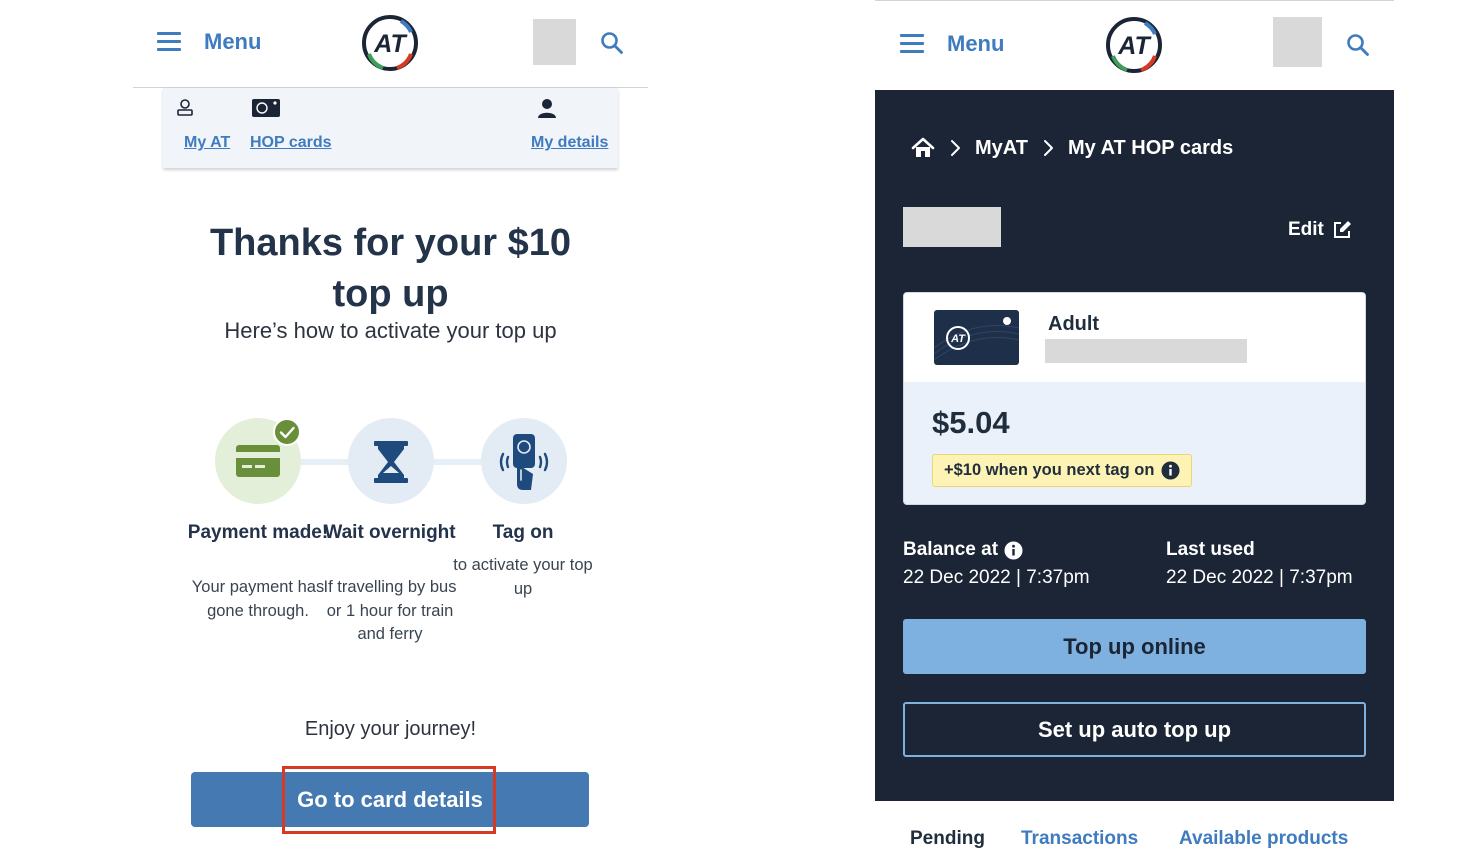  What do you see at coordinates (390, 268) in the screenshot?
I see `page-title: Thanks for your $10 top up` at bounding box center [390, 268].